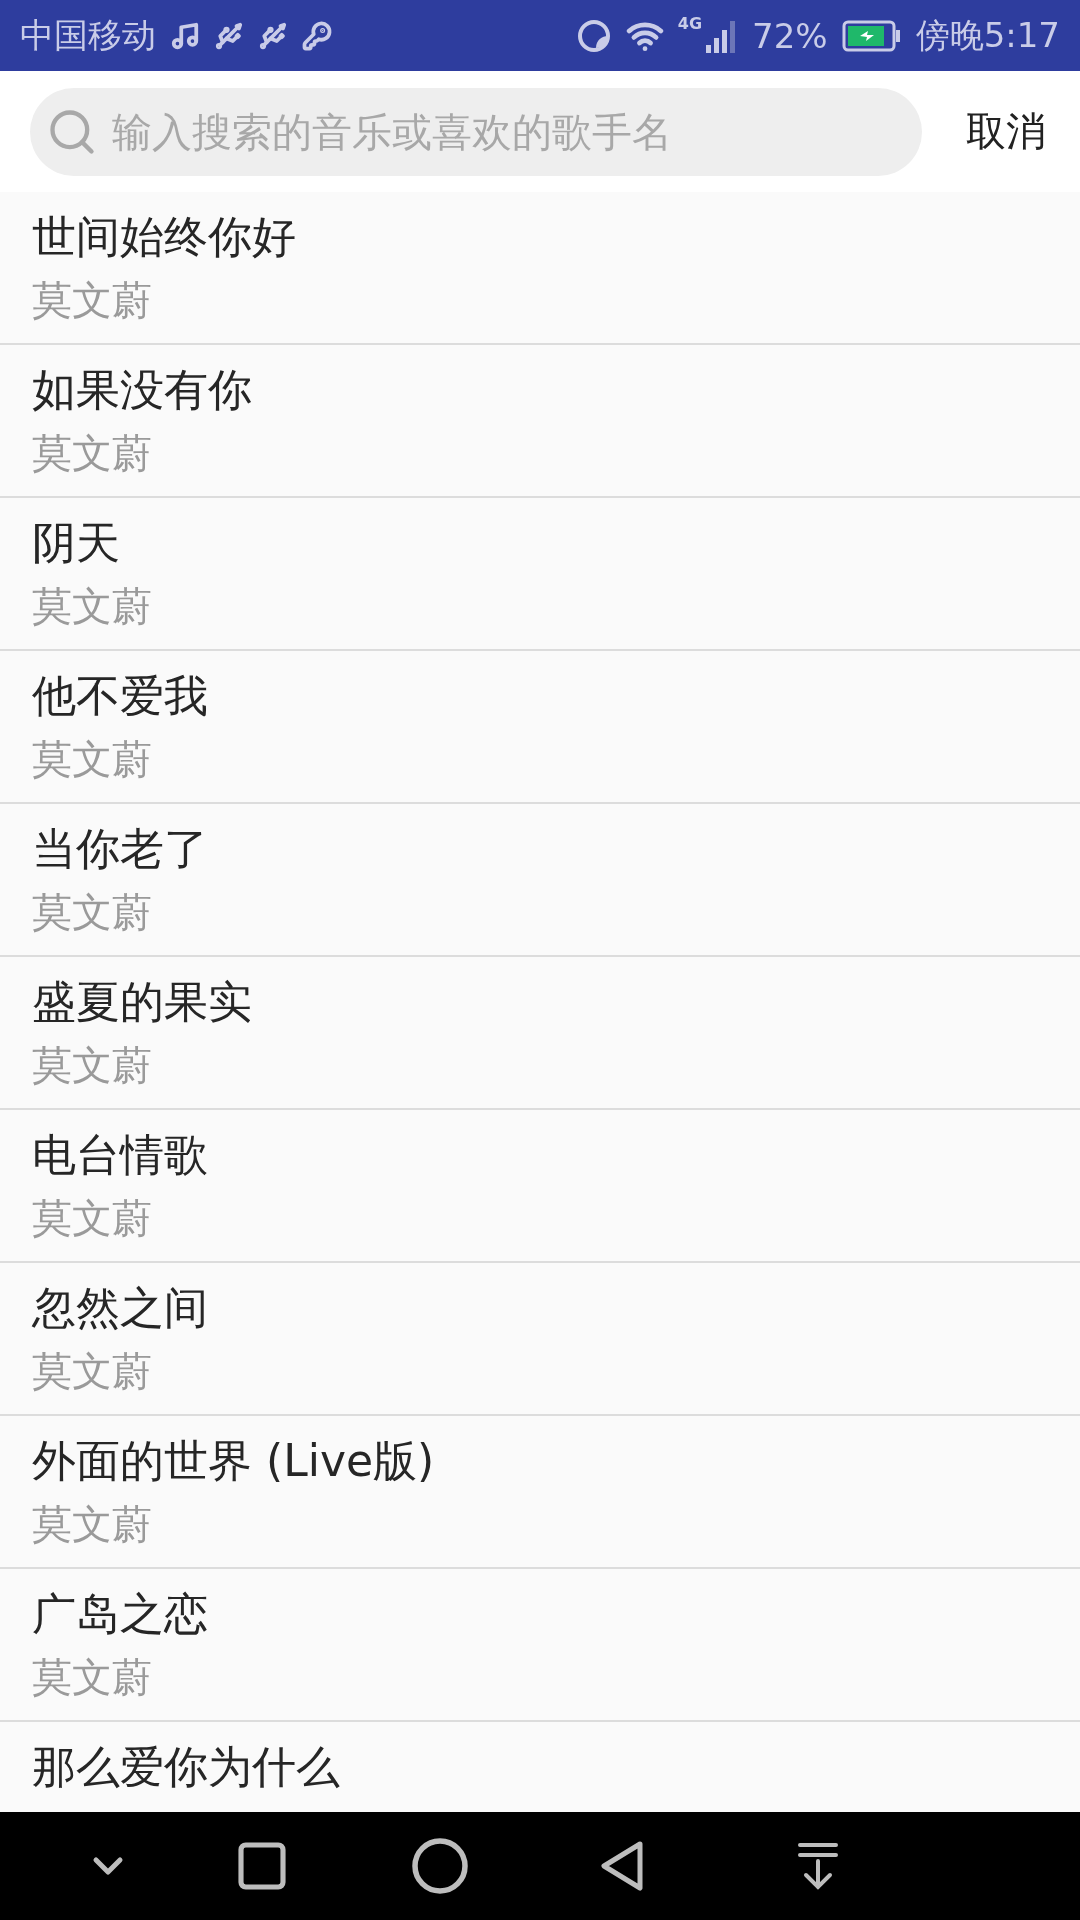  Describe the element at coordinates (690, 23) in the screenshot. I see `network-type: 4G` at that location.